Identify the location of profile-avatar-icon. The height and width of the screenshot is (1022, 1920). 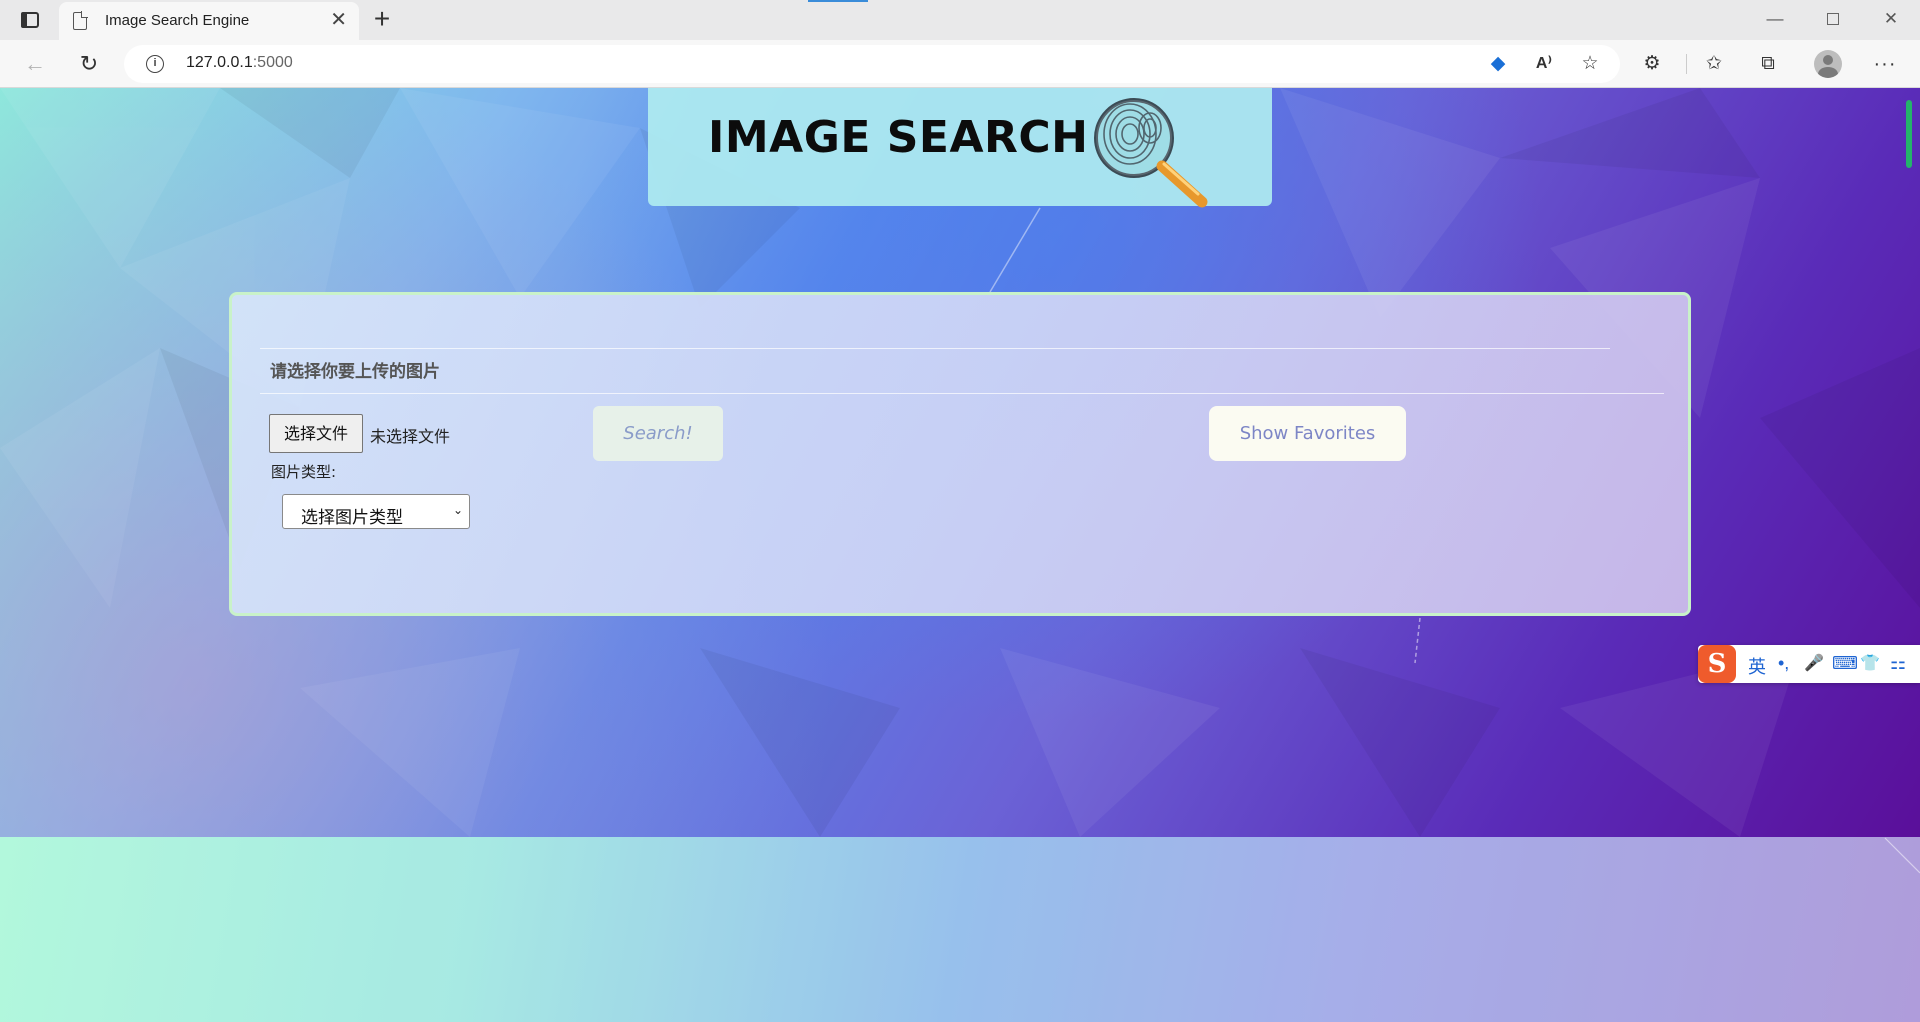
(1828, 64).